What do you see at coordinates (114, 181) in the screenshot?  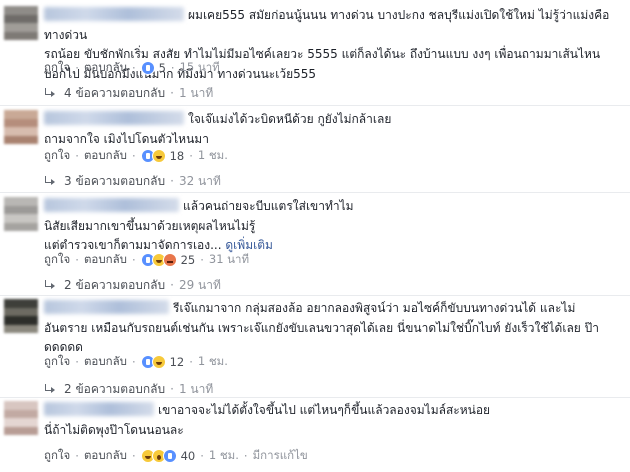 I see `replies-count-label: 3 ข้อความตอบกลับ` at bounding box center [114, 181].